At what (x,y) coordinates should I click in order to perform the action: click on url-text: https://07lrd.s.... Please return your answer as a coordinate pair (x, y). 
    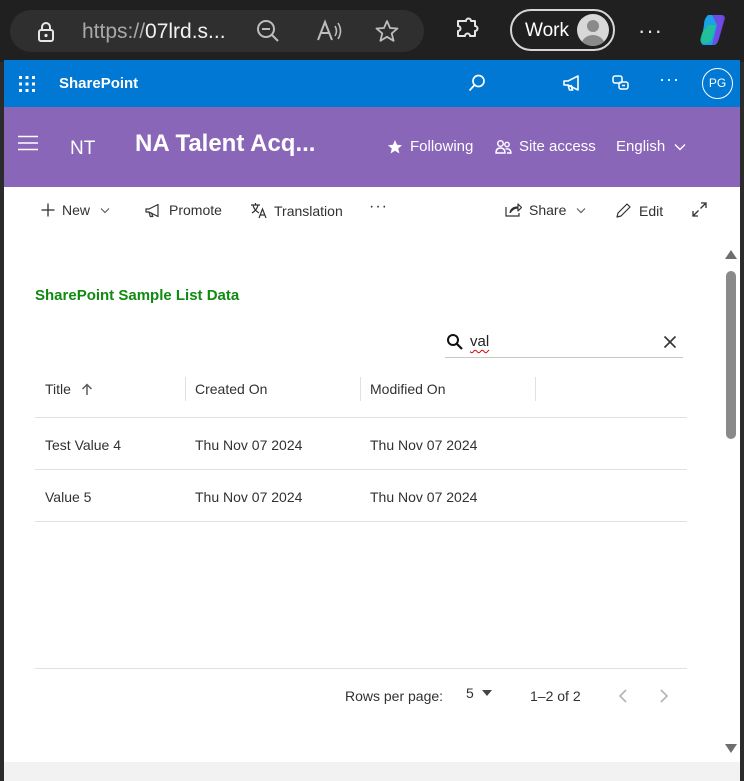
    Looking at the image, I should click on (154, 32).